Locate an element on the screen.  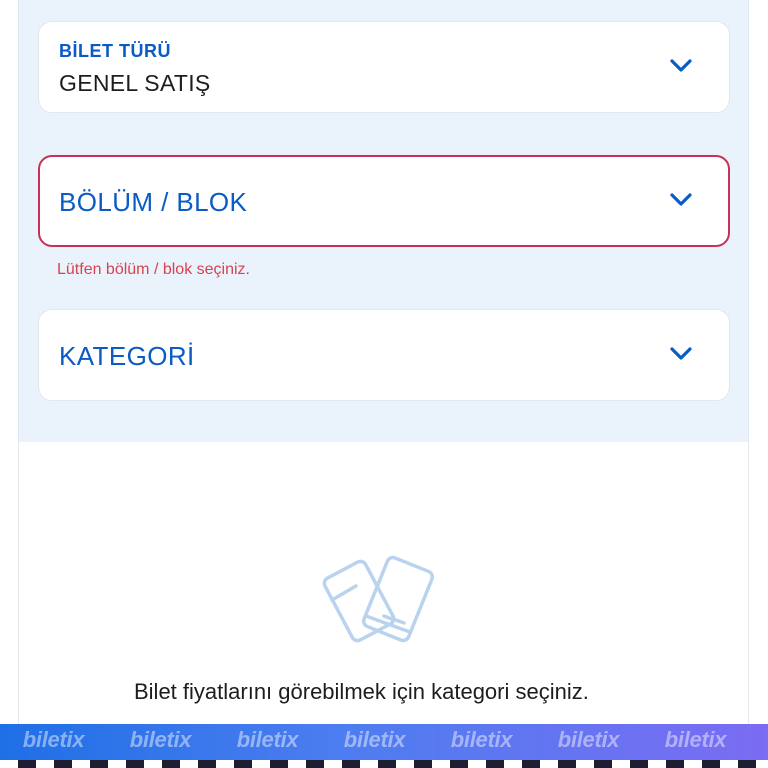
tickets-icon is located at coordinates (378, 599).